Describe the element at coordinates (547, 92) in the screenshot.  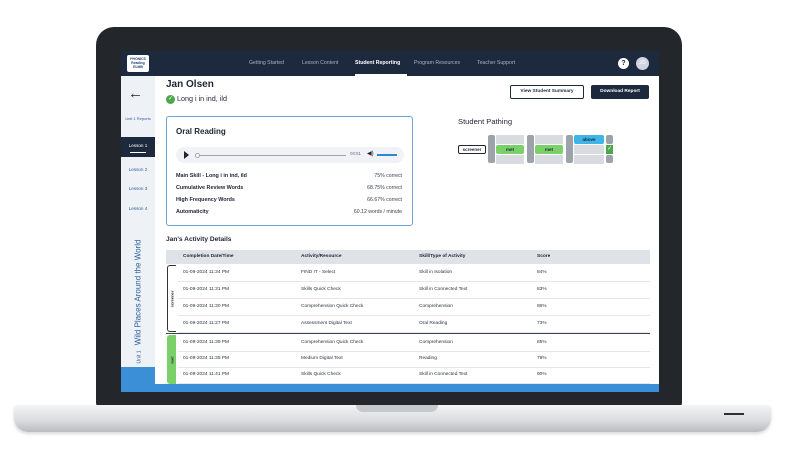
I see `view-student-summary-button: View Student Summary` at that location.